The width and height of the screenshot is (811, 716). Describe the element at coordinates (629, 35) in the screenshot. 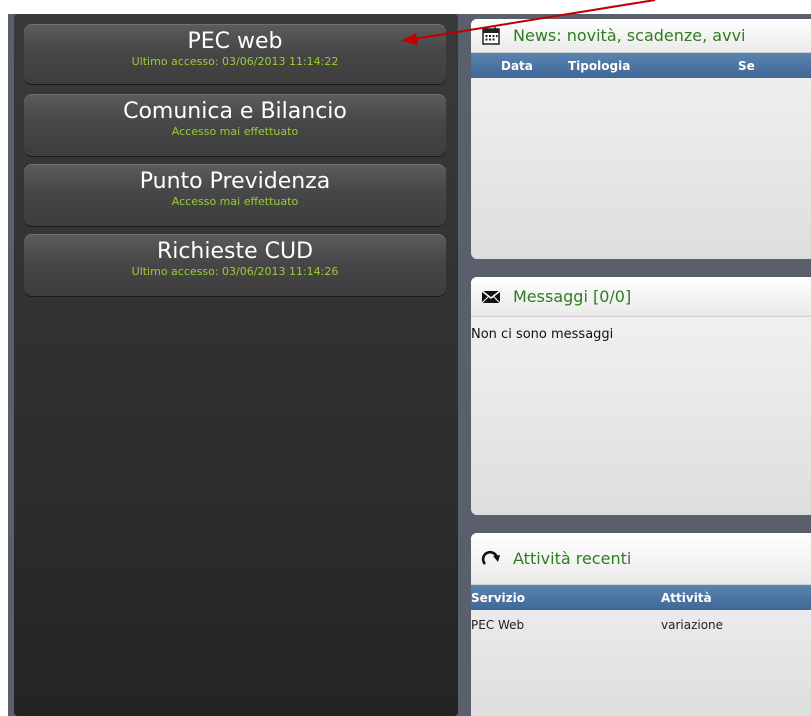

I see `news-title: News: novità, scadenze, avvi` at that location.